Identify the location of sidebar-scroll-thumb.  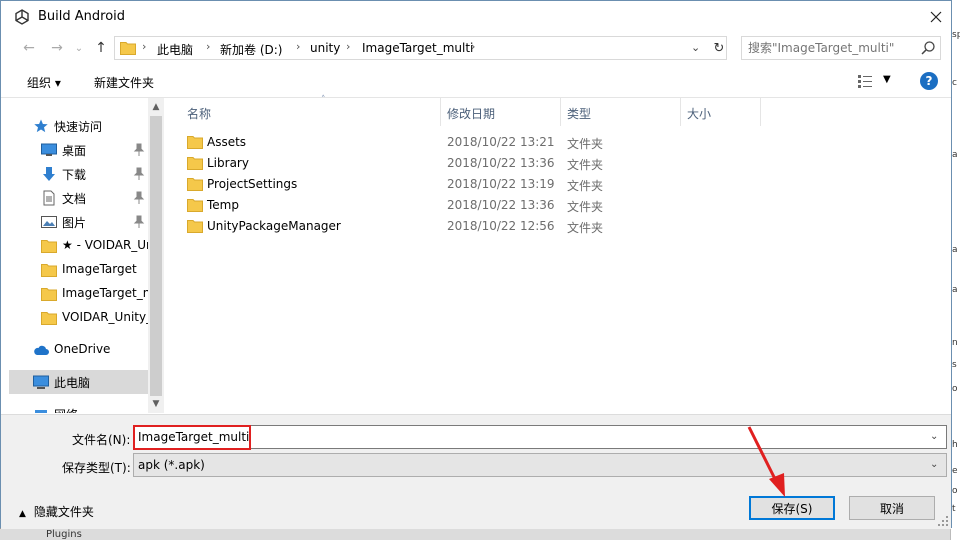
(156, 256).